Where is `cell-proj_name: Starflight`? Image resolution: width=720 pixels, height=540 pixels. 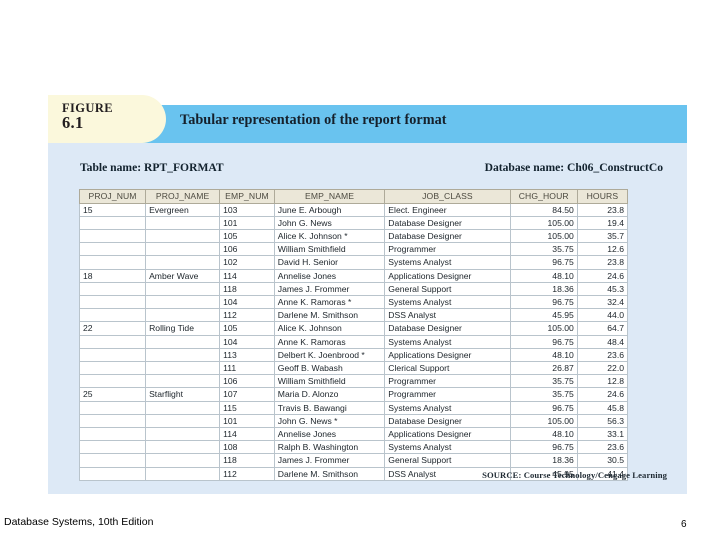
cell-proj_name: Starflight is located at coordinates (183, 394).